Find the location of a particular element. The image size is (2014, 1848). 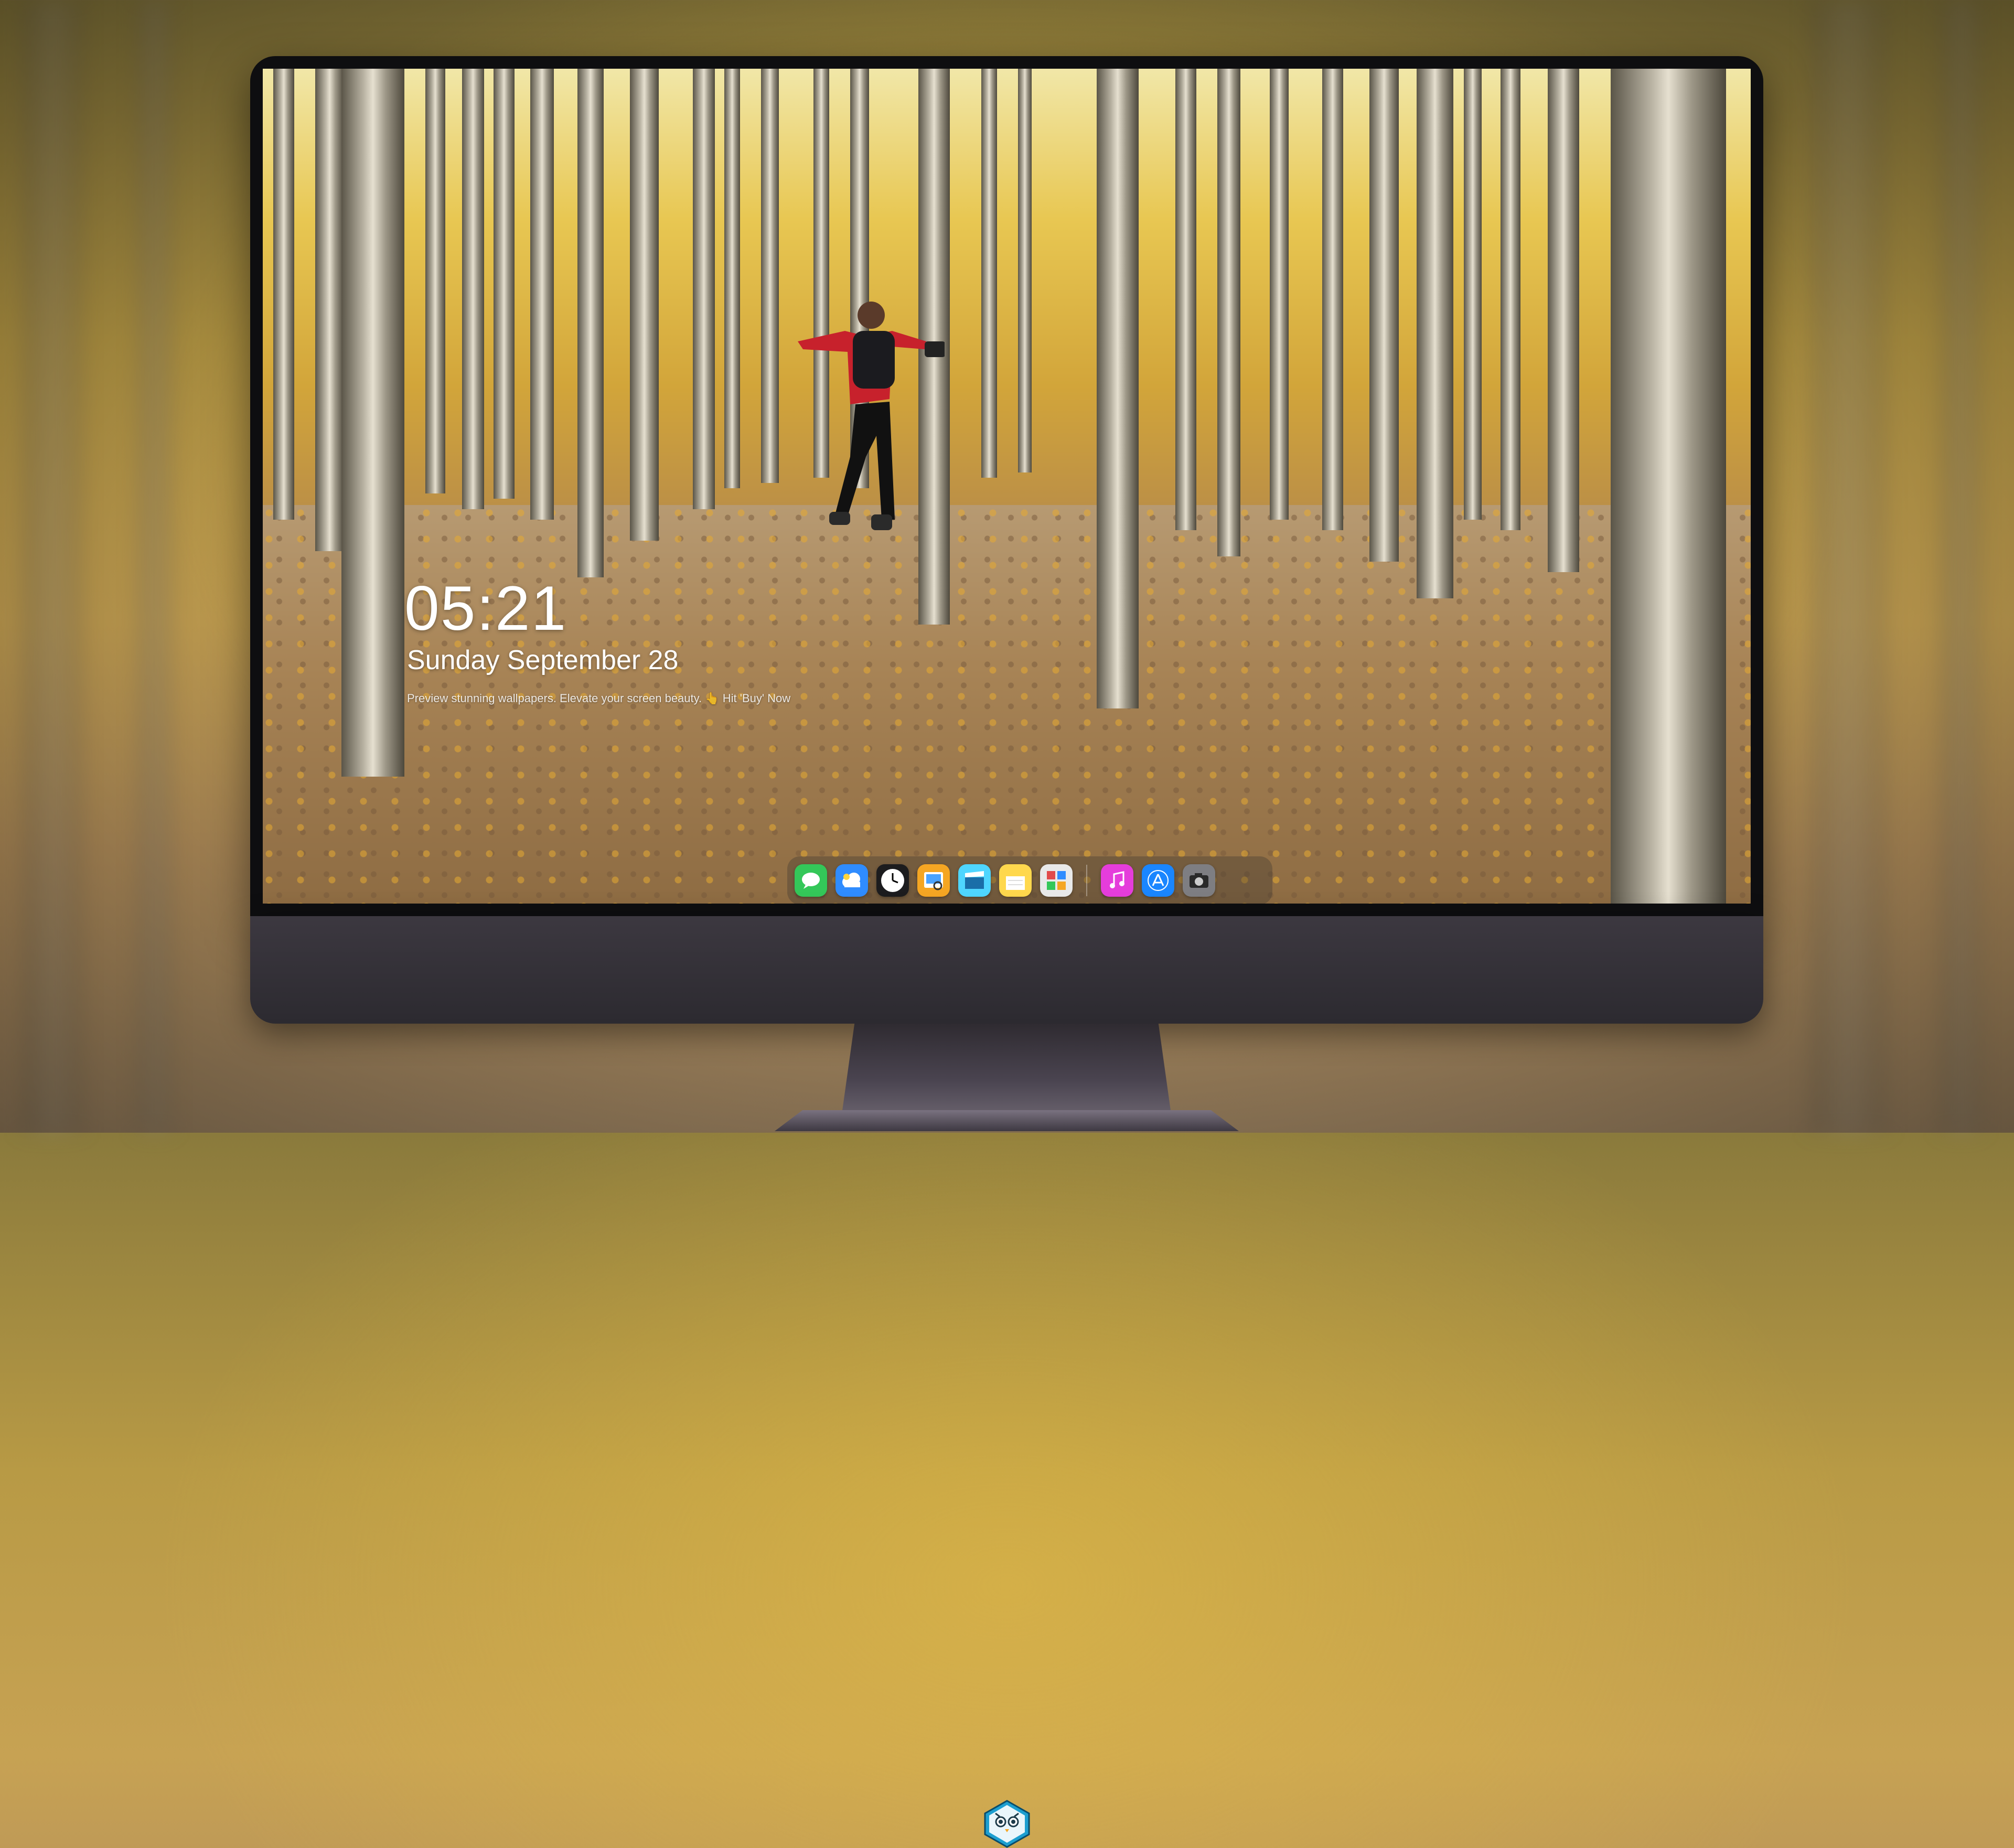

dock is located at coordinates (1029, 880).